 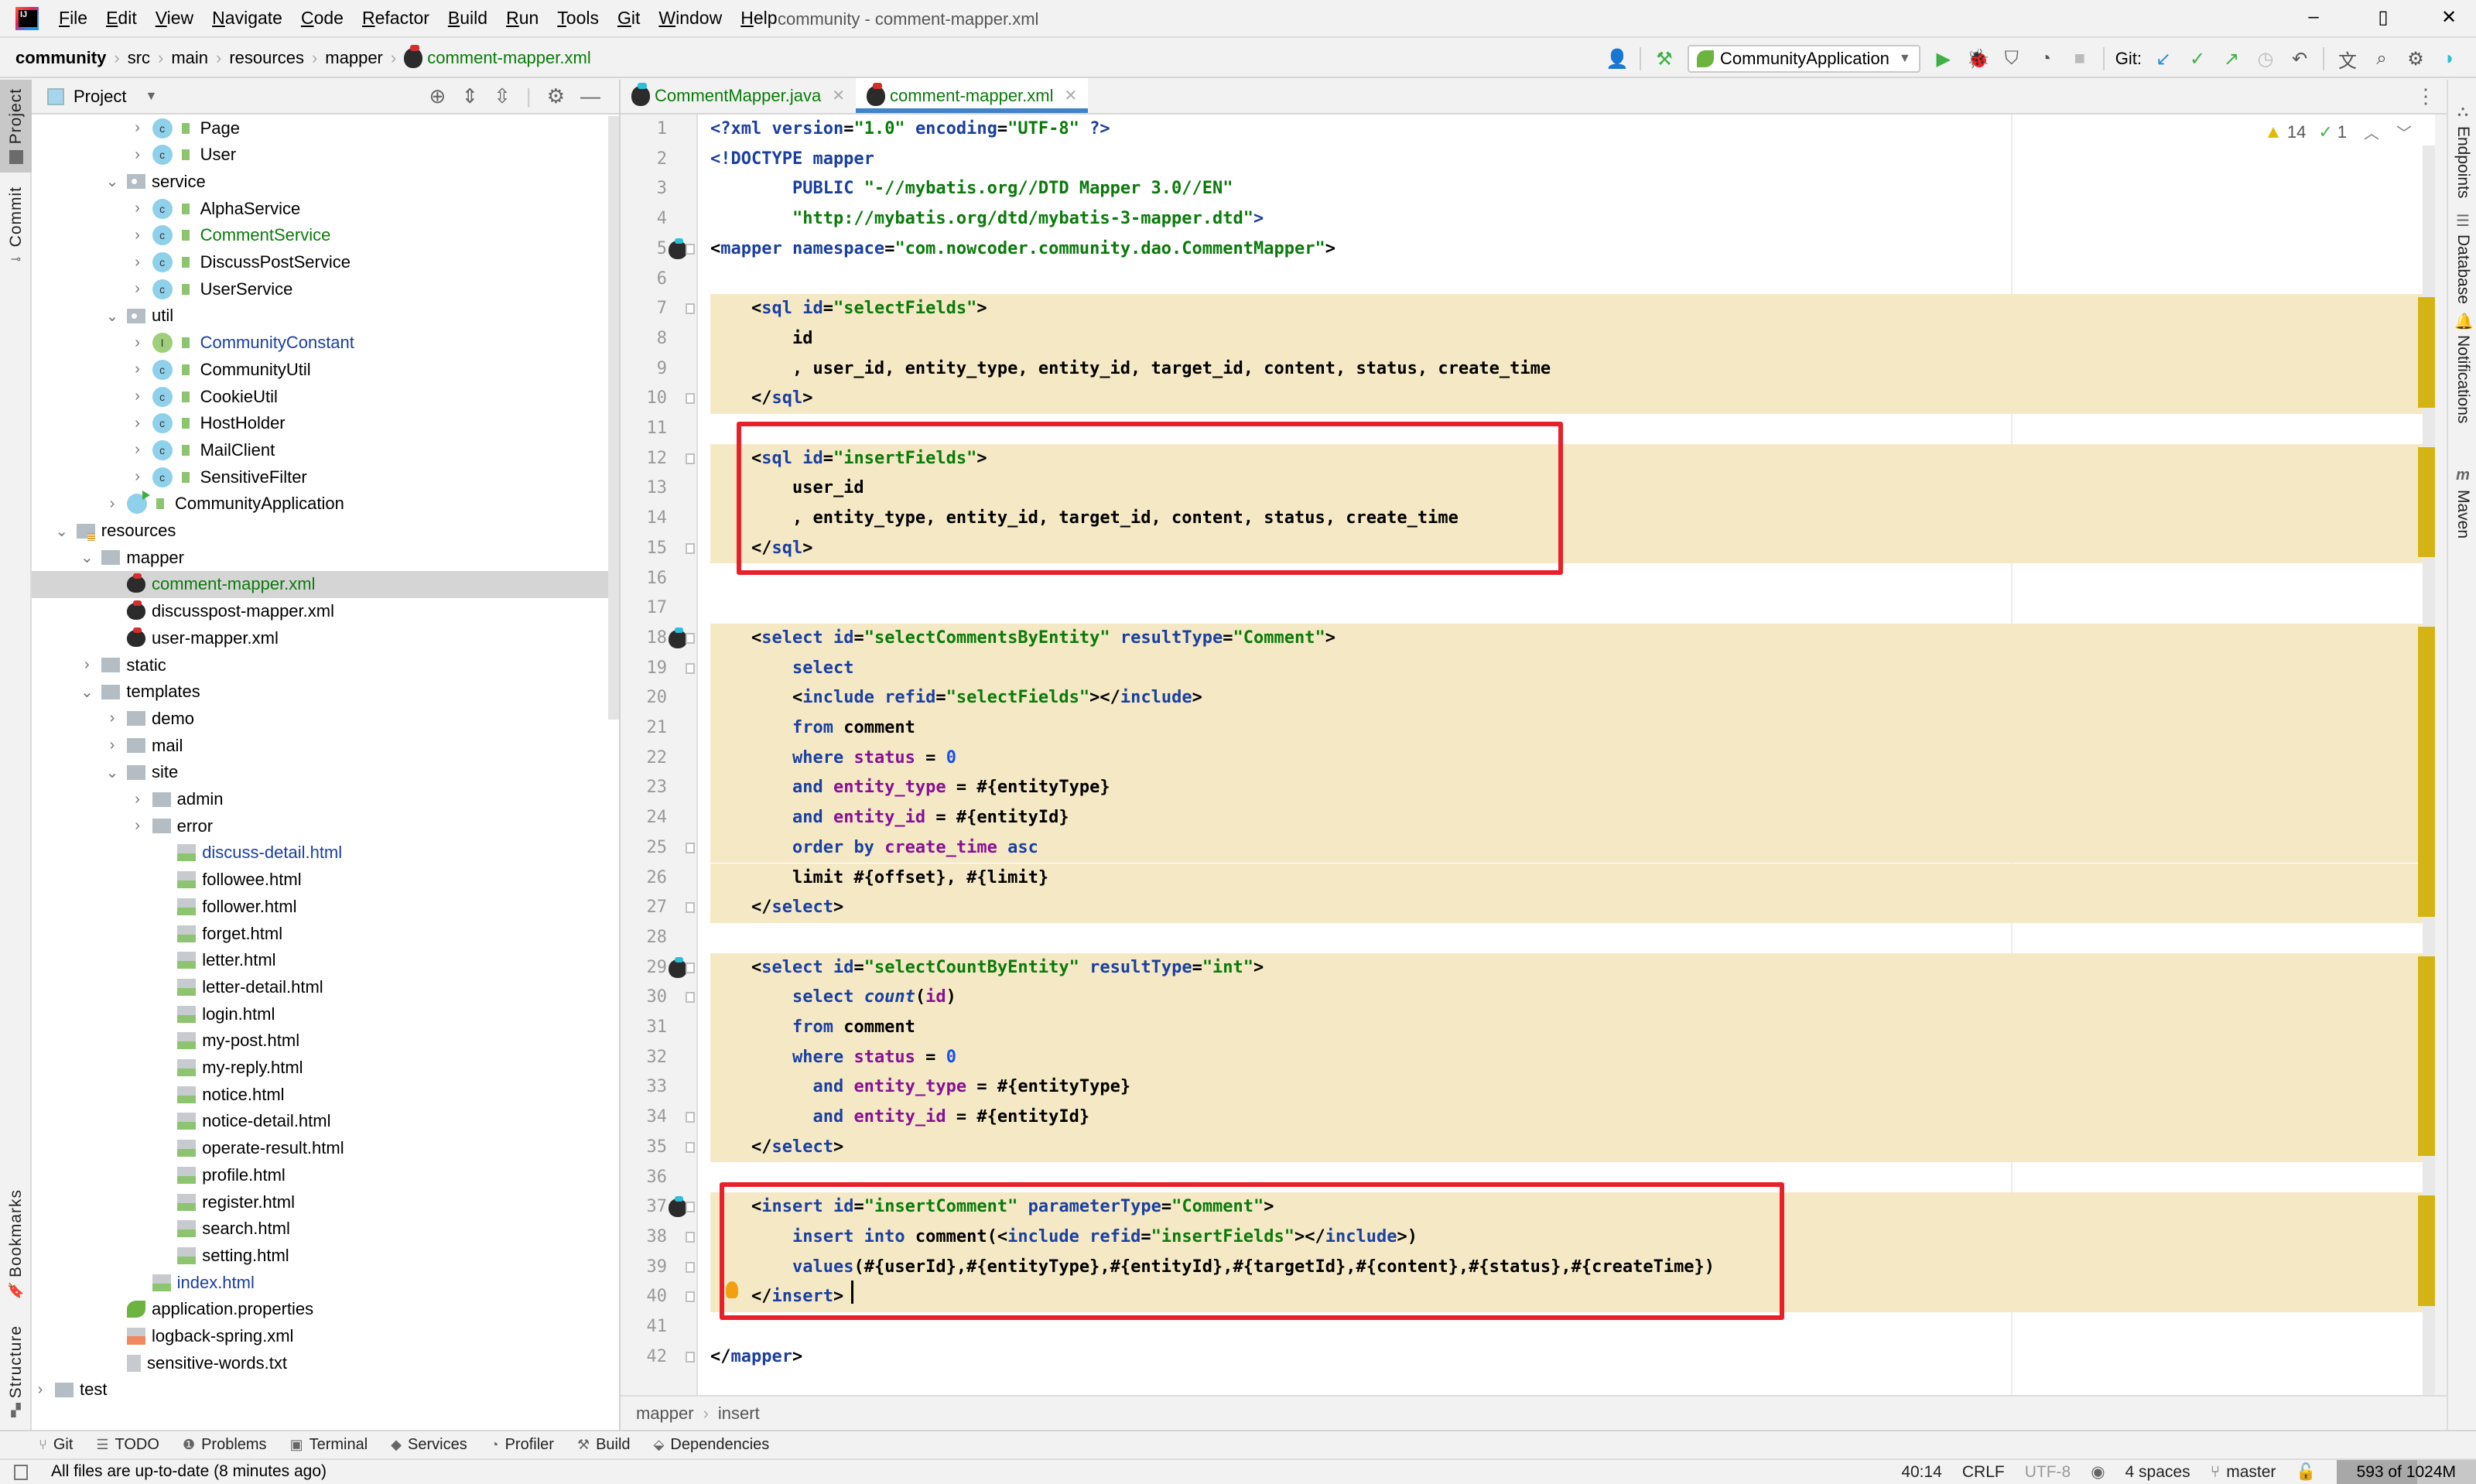 I want to click on code-line: 11, so click(x=1528, y=429).